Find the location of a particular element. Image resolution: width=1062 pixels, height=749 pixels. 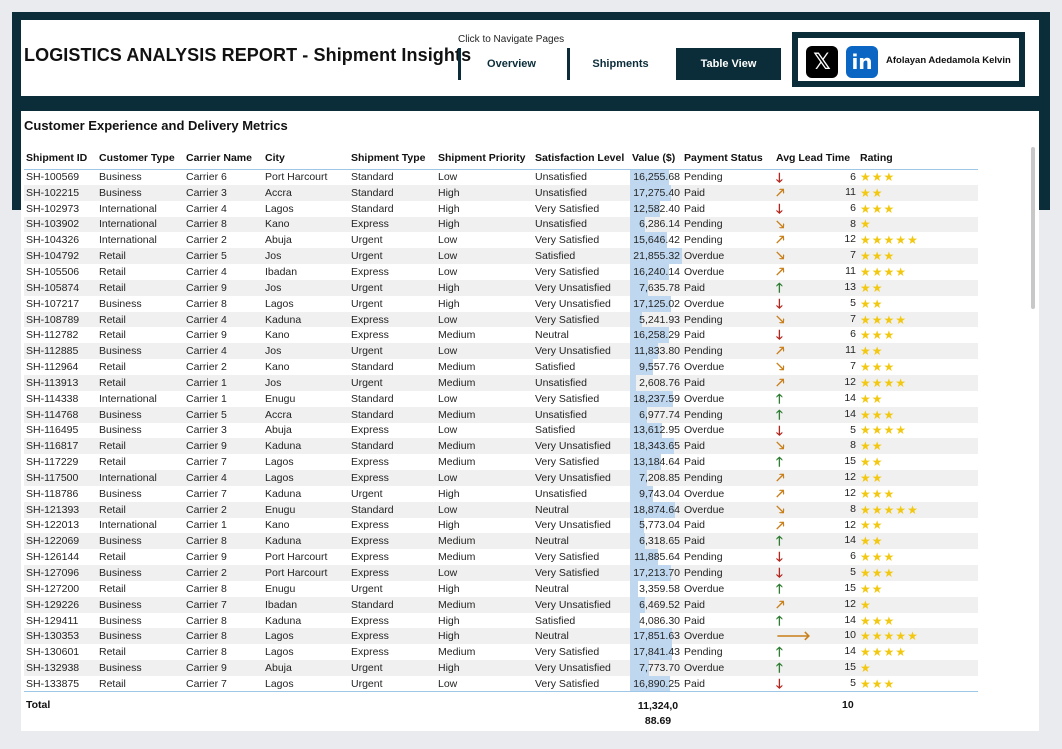

col-value-header: Value ($) is located at coordinates (656, 158).